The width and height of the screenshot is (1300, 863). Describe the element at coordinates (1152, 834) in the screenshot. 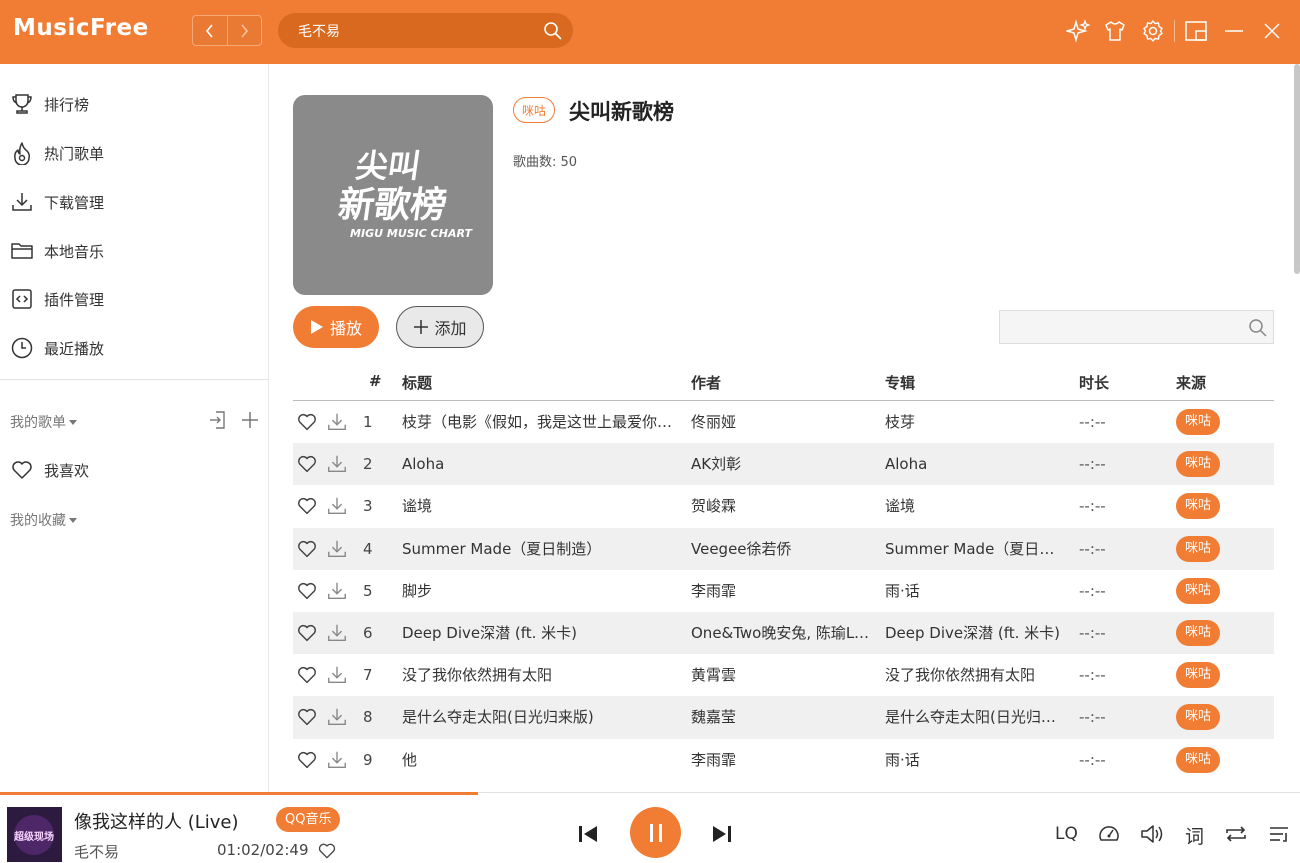

I see `volume-icon` at that location.